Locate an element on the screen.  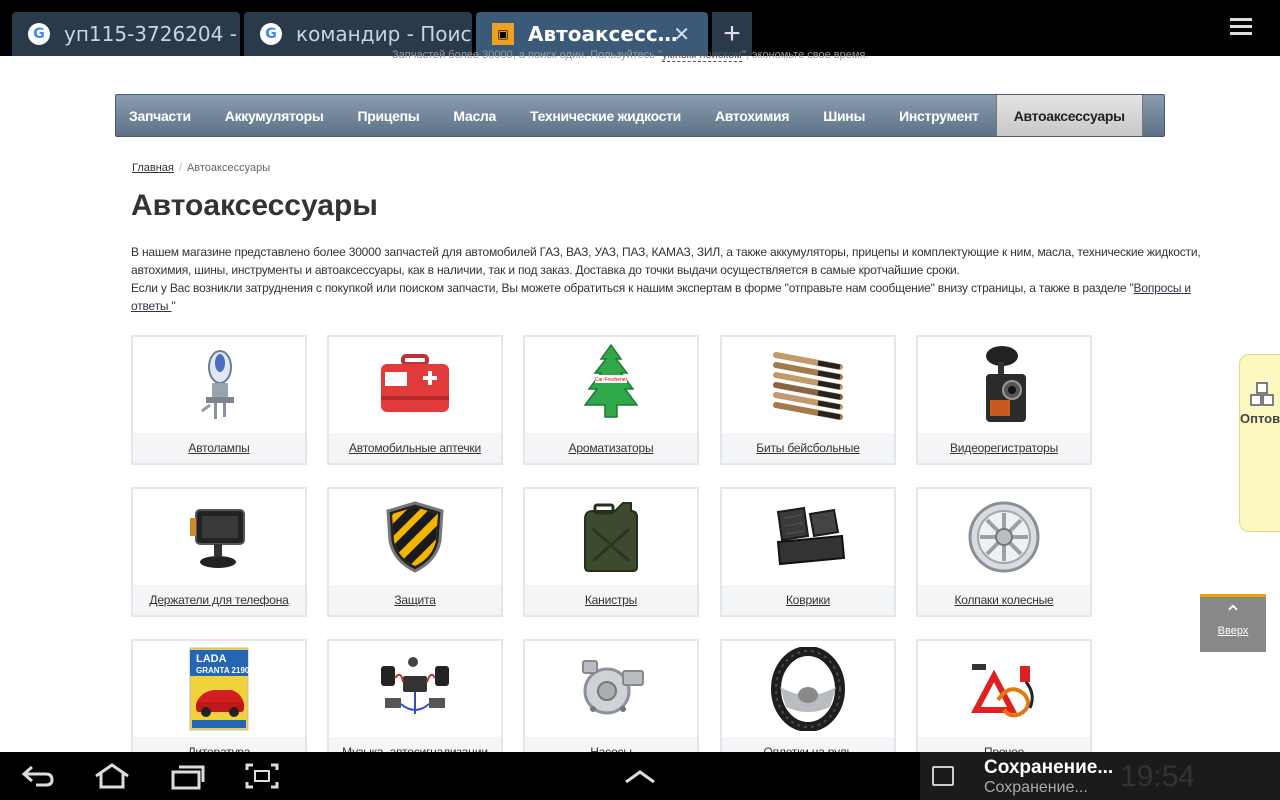
chevron-up-icon is located at coordinates (640, 776).